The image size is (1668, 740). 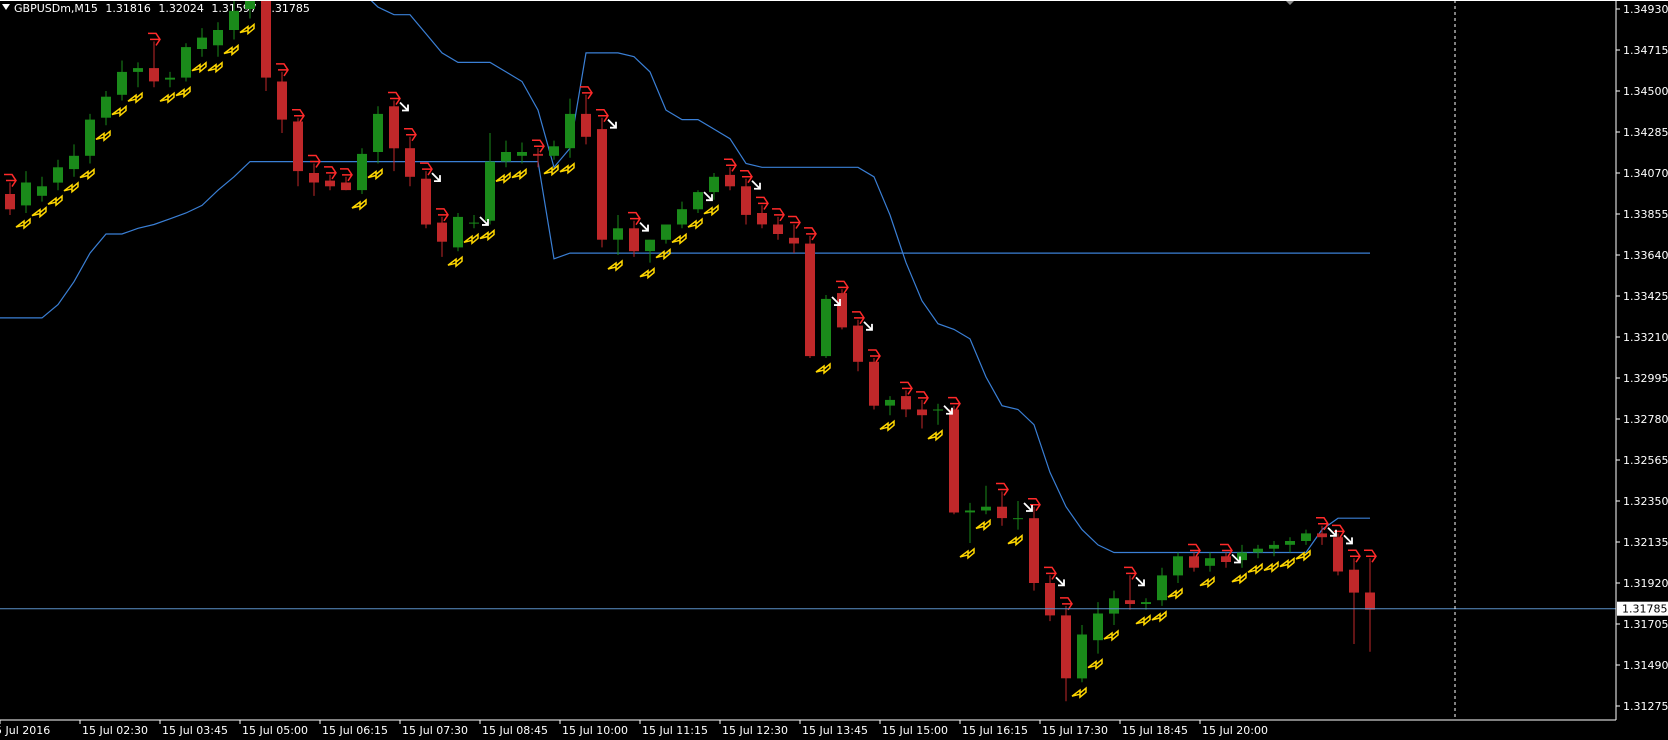 I want to click on price-tick-label: 1.32780, so click(x=1645, y=419).